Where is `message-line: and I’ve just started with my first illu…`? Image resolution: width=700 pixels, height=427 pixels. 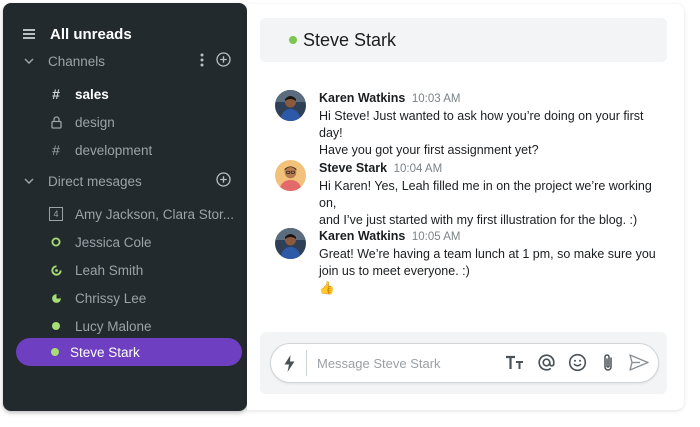
message-line: and I’ve just started with my first illu… is located at coordinates (478, 220).